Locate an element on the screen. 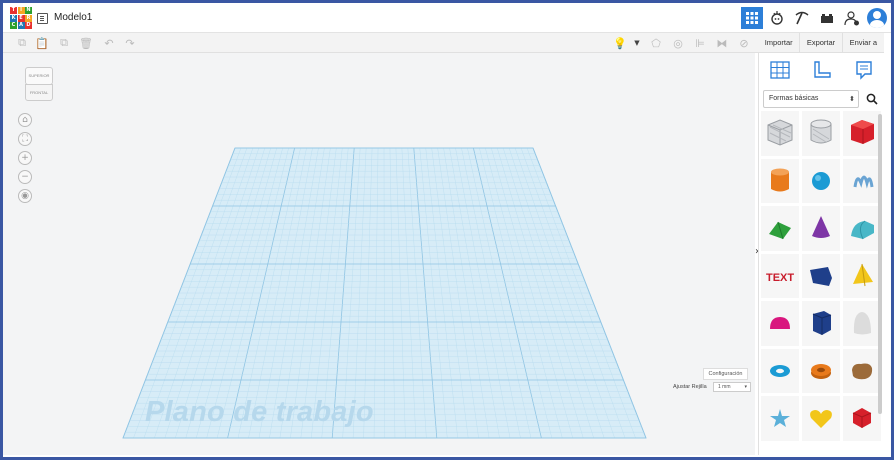 The image size is (894, 460). tube-icon is located at coordinates (821, 371).